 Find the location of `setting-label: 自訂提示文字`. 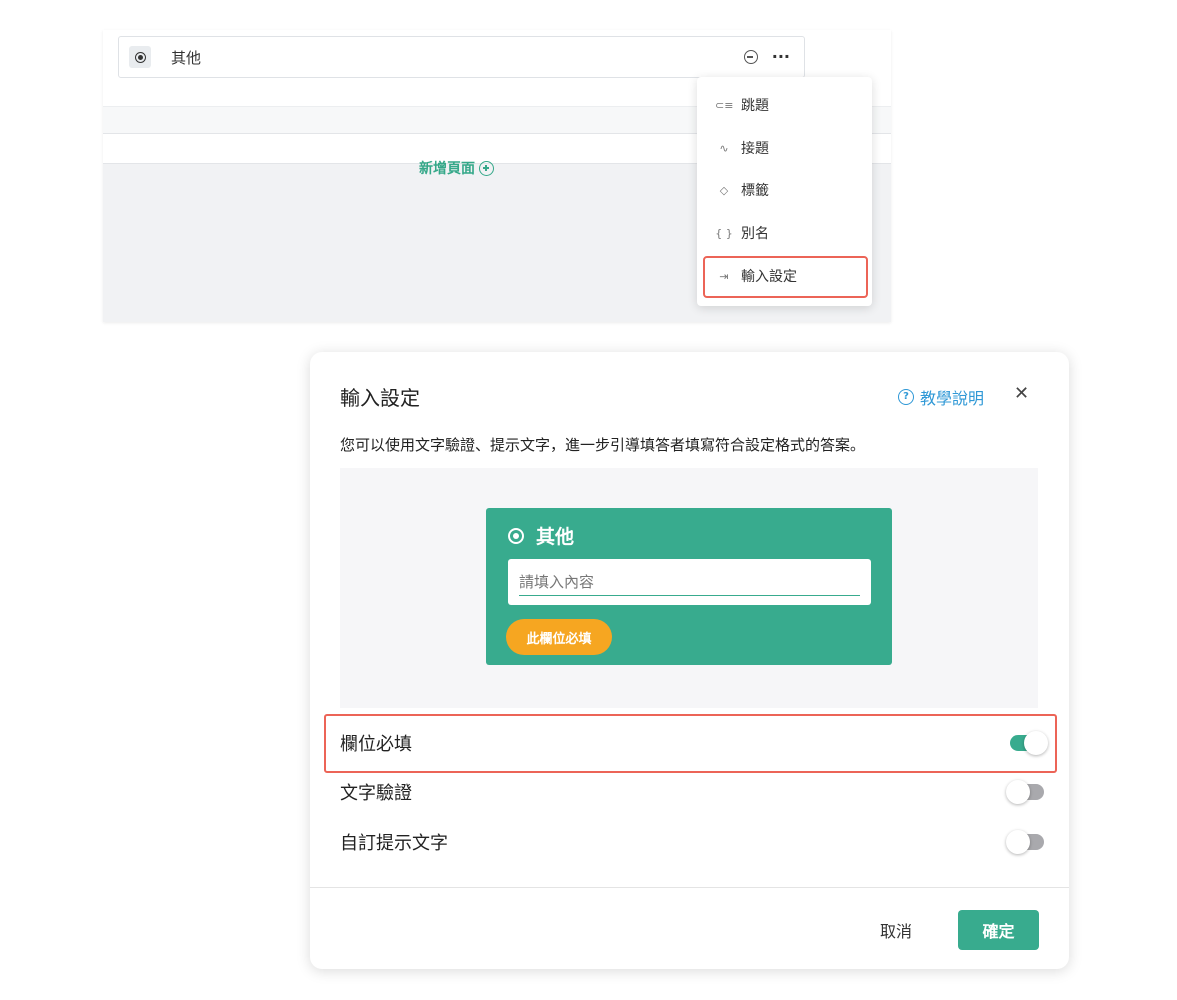

setting-label: 自訂提示文字 is located at coordinates (394, 843).